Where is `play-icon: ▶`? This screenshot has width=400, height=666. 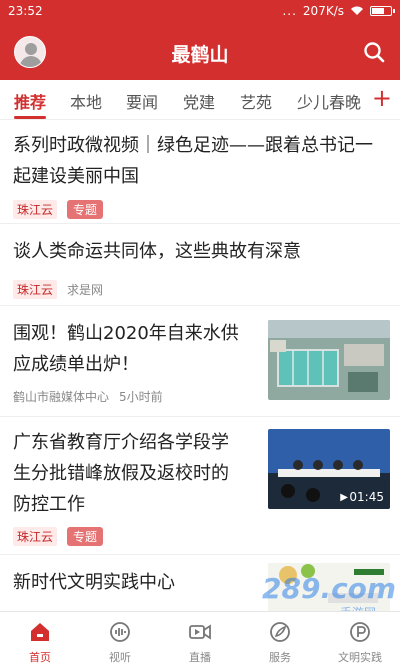 play-icon: ▶ is located at coordinates (344, 497).